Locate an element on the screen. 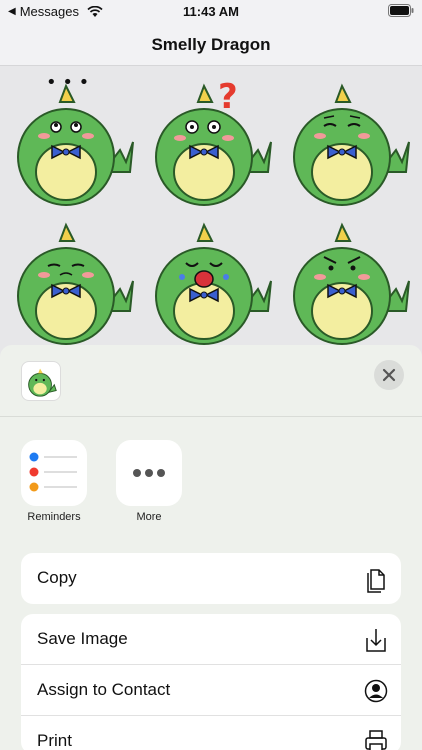 Image resolution: width=422 pixels, height=750 pixels. close-button is located at coordinates (389, 375).